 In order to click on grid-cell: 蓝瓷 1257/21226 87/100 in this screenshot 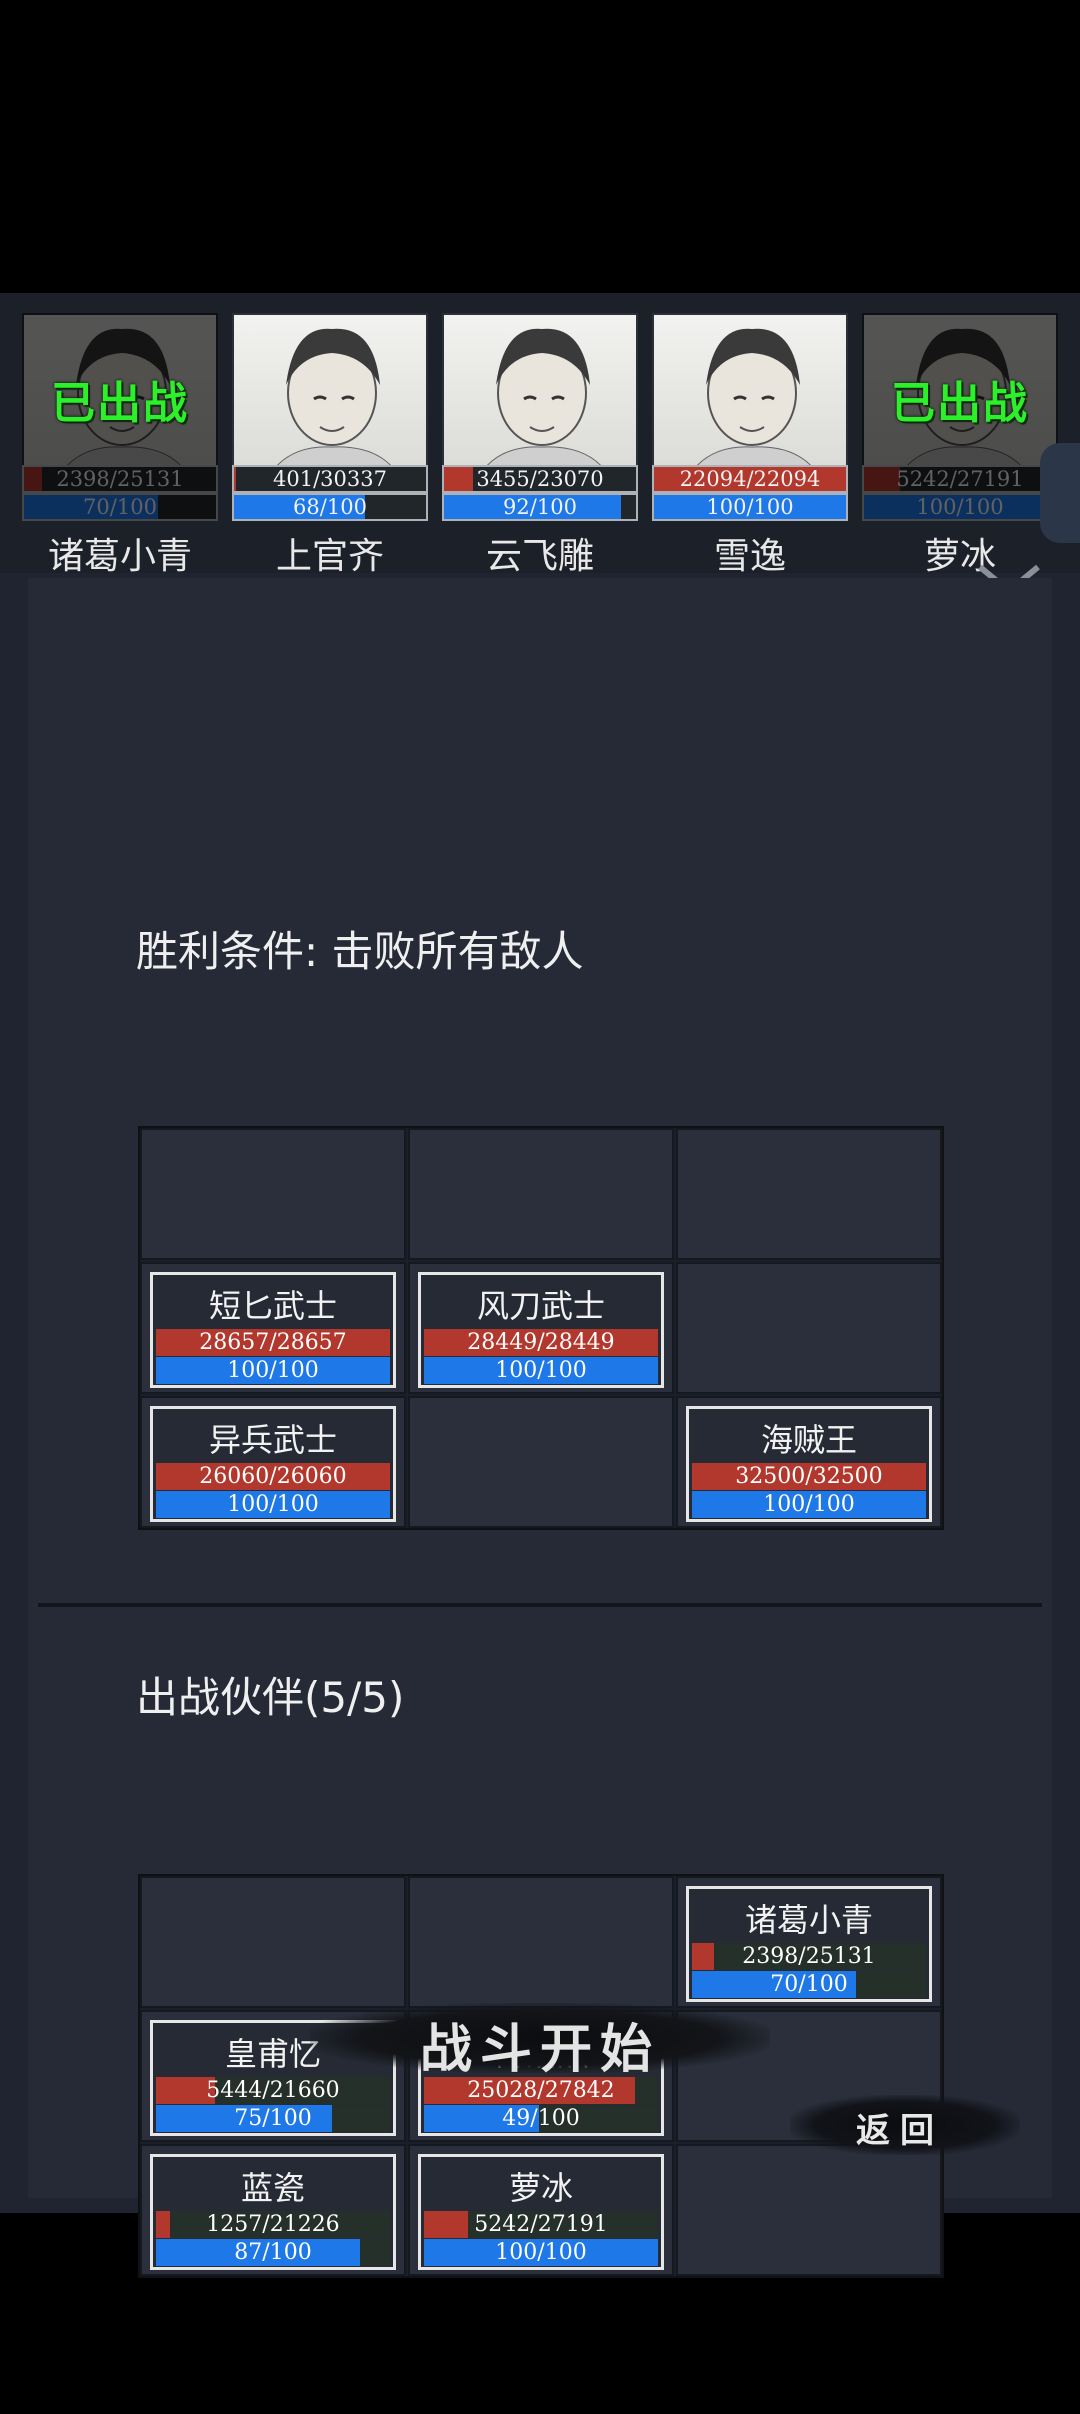, I will do `click(273, 2210)`.